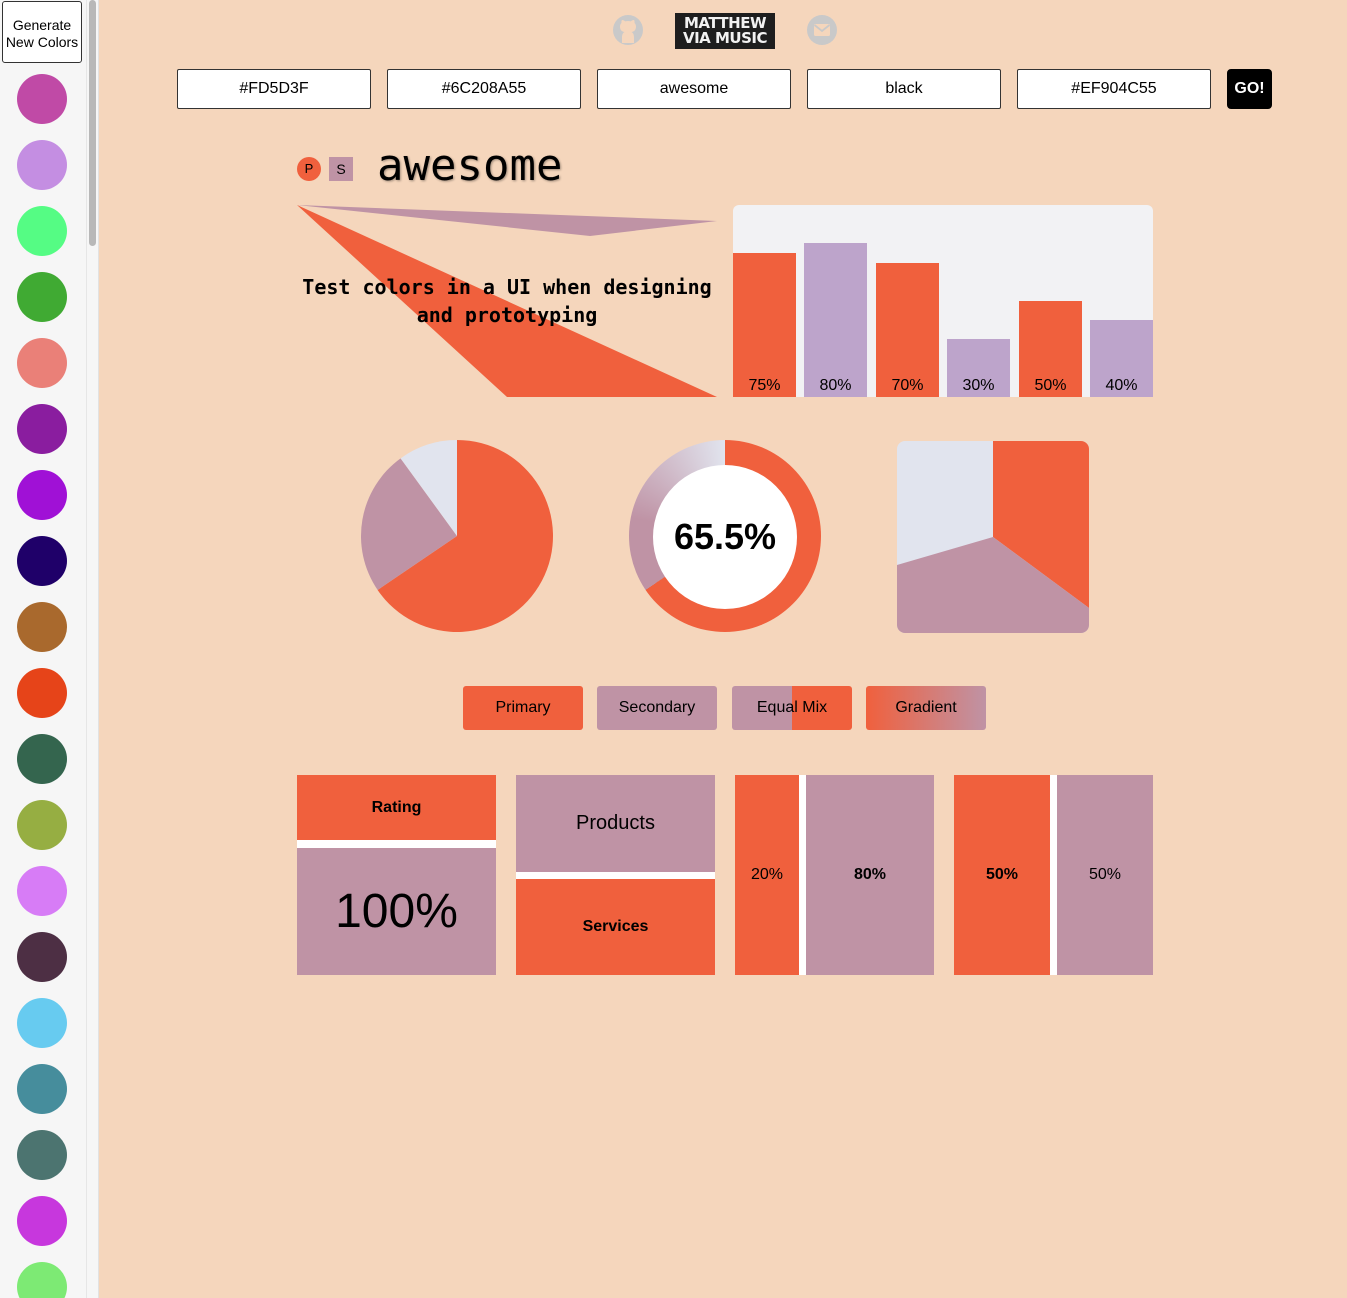 This screenshot has width=1347, height=1298. Describe the element at coordinates (615, 823) in the screenshot. I see `products-label: Products` at that location.